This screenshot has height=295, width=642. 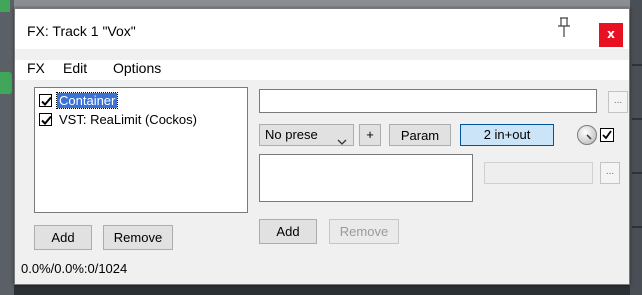 I want to click on window-title: FX: Track 1 "Vox", so click(x=81, y=31).